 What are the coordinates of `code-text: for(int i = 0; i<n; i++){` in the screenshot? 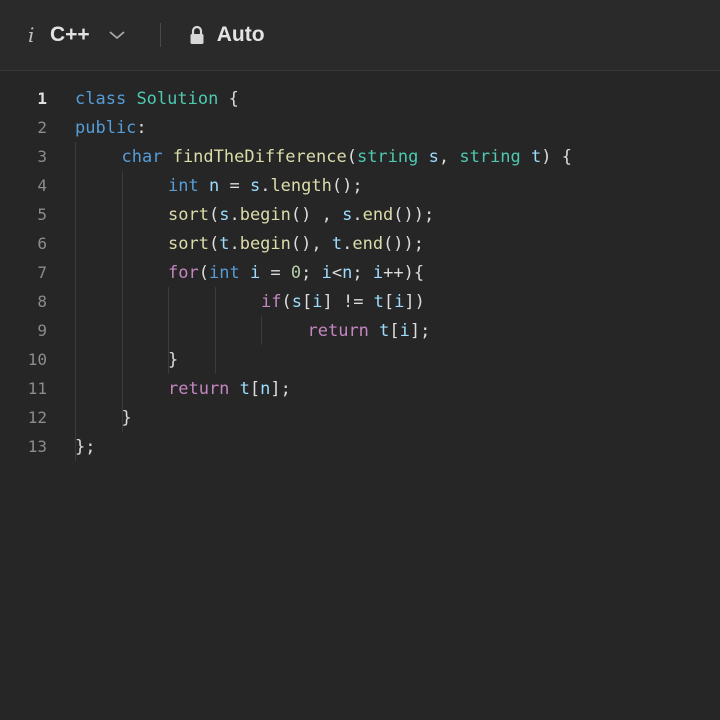 It's located at (296, 273).